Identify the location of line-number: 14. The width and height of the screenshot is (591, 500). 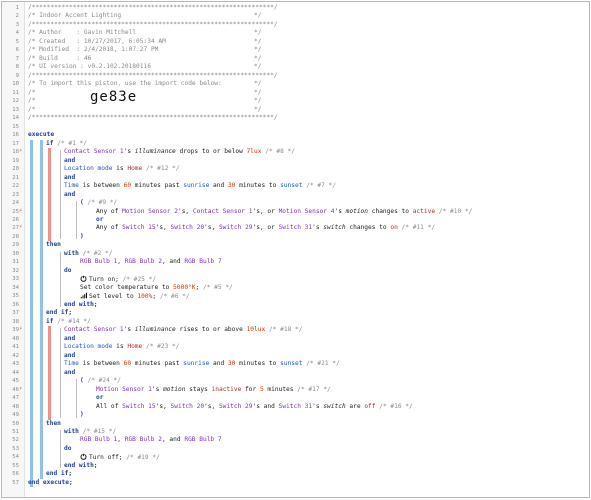
(15, 118).